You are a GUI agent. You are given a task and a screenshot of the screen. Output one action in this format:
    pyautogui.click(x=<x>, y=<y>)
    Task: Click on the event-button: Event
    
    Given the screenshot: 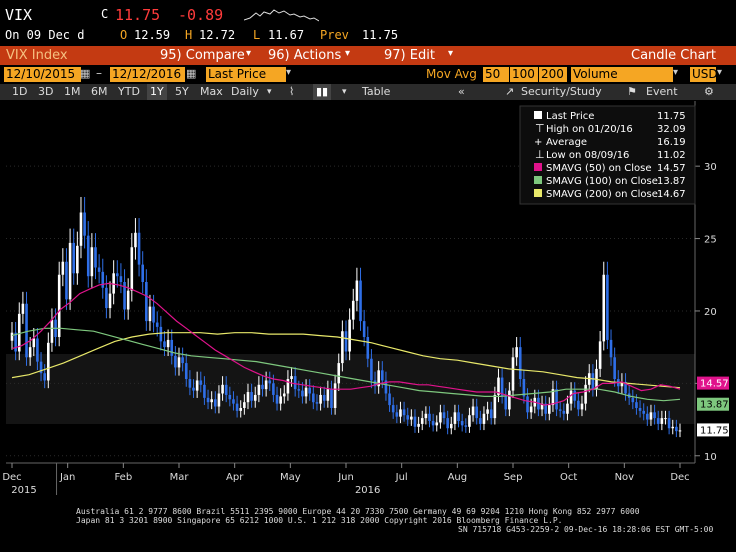 What is the action you would take?
    pyautogui.click(x=662, y=92)
    